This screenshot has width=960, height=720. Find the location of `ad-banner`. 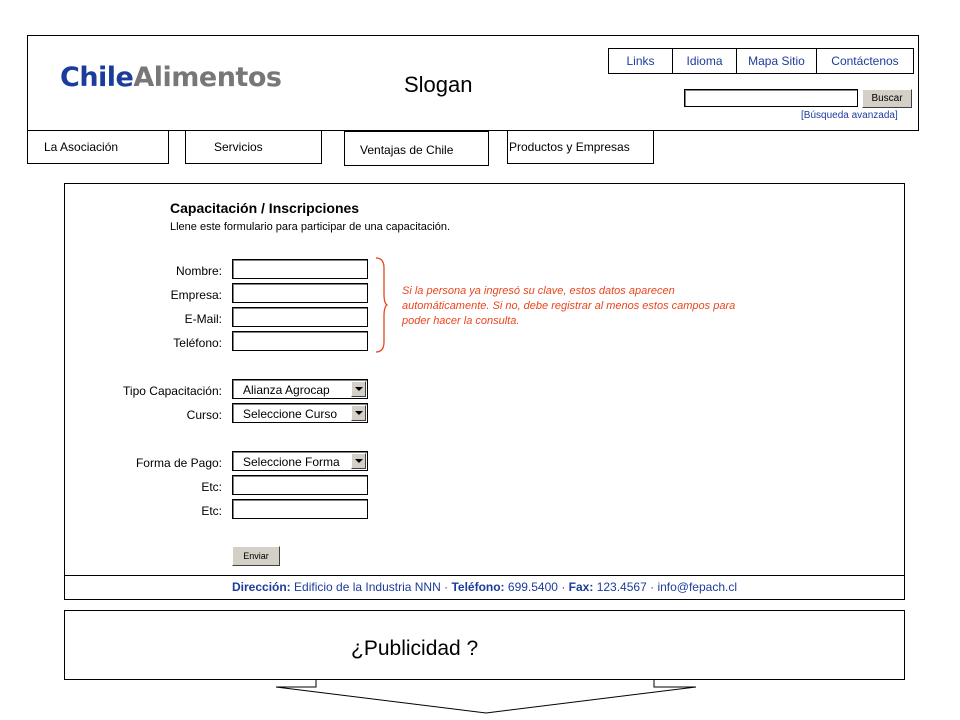

ad-banner is located at coordinates (484, 645).